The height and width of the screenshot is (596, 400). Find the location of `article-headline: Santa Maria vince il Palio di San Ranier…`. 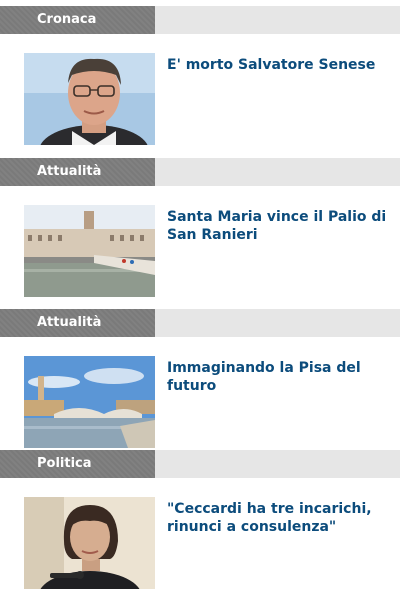

article-headline: Santa Maria vince il Palio di San Ranier… is located at coordinates (279, 226).